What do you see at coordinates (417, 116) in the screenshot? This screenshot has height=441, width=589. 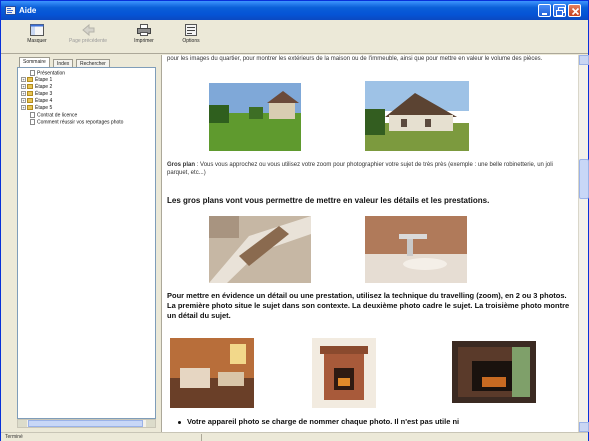 I see `house-exterior-photo` at bounding box center [417, 116].